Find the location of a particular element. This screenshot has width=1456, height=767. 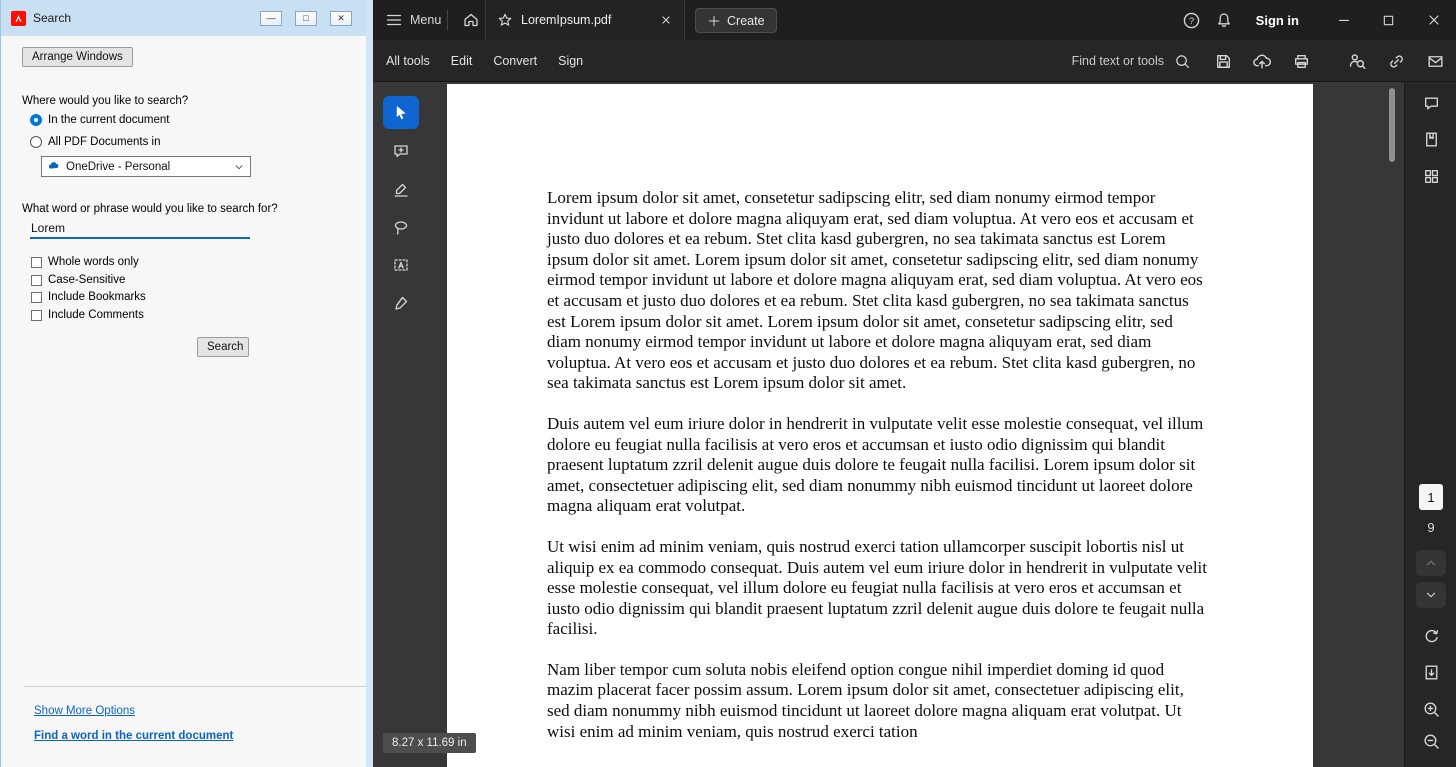

cloud-upload-icon is located at coordinates (1262, 61).